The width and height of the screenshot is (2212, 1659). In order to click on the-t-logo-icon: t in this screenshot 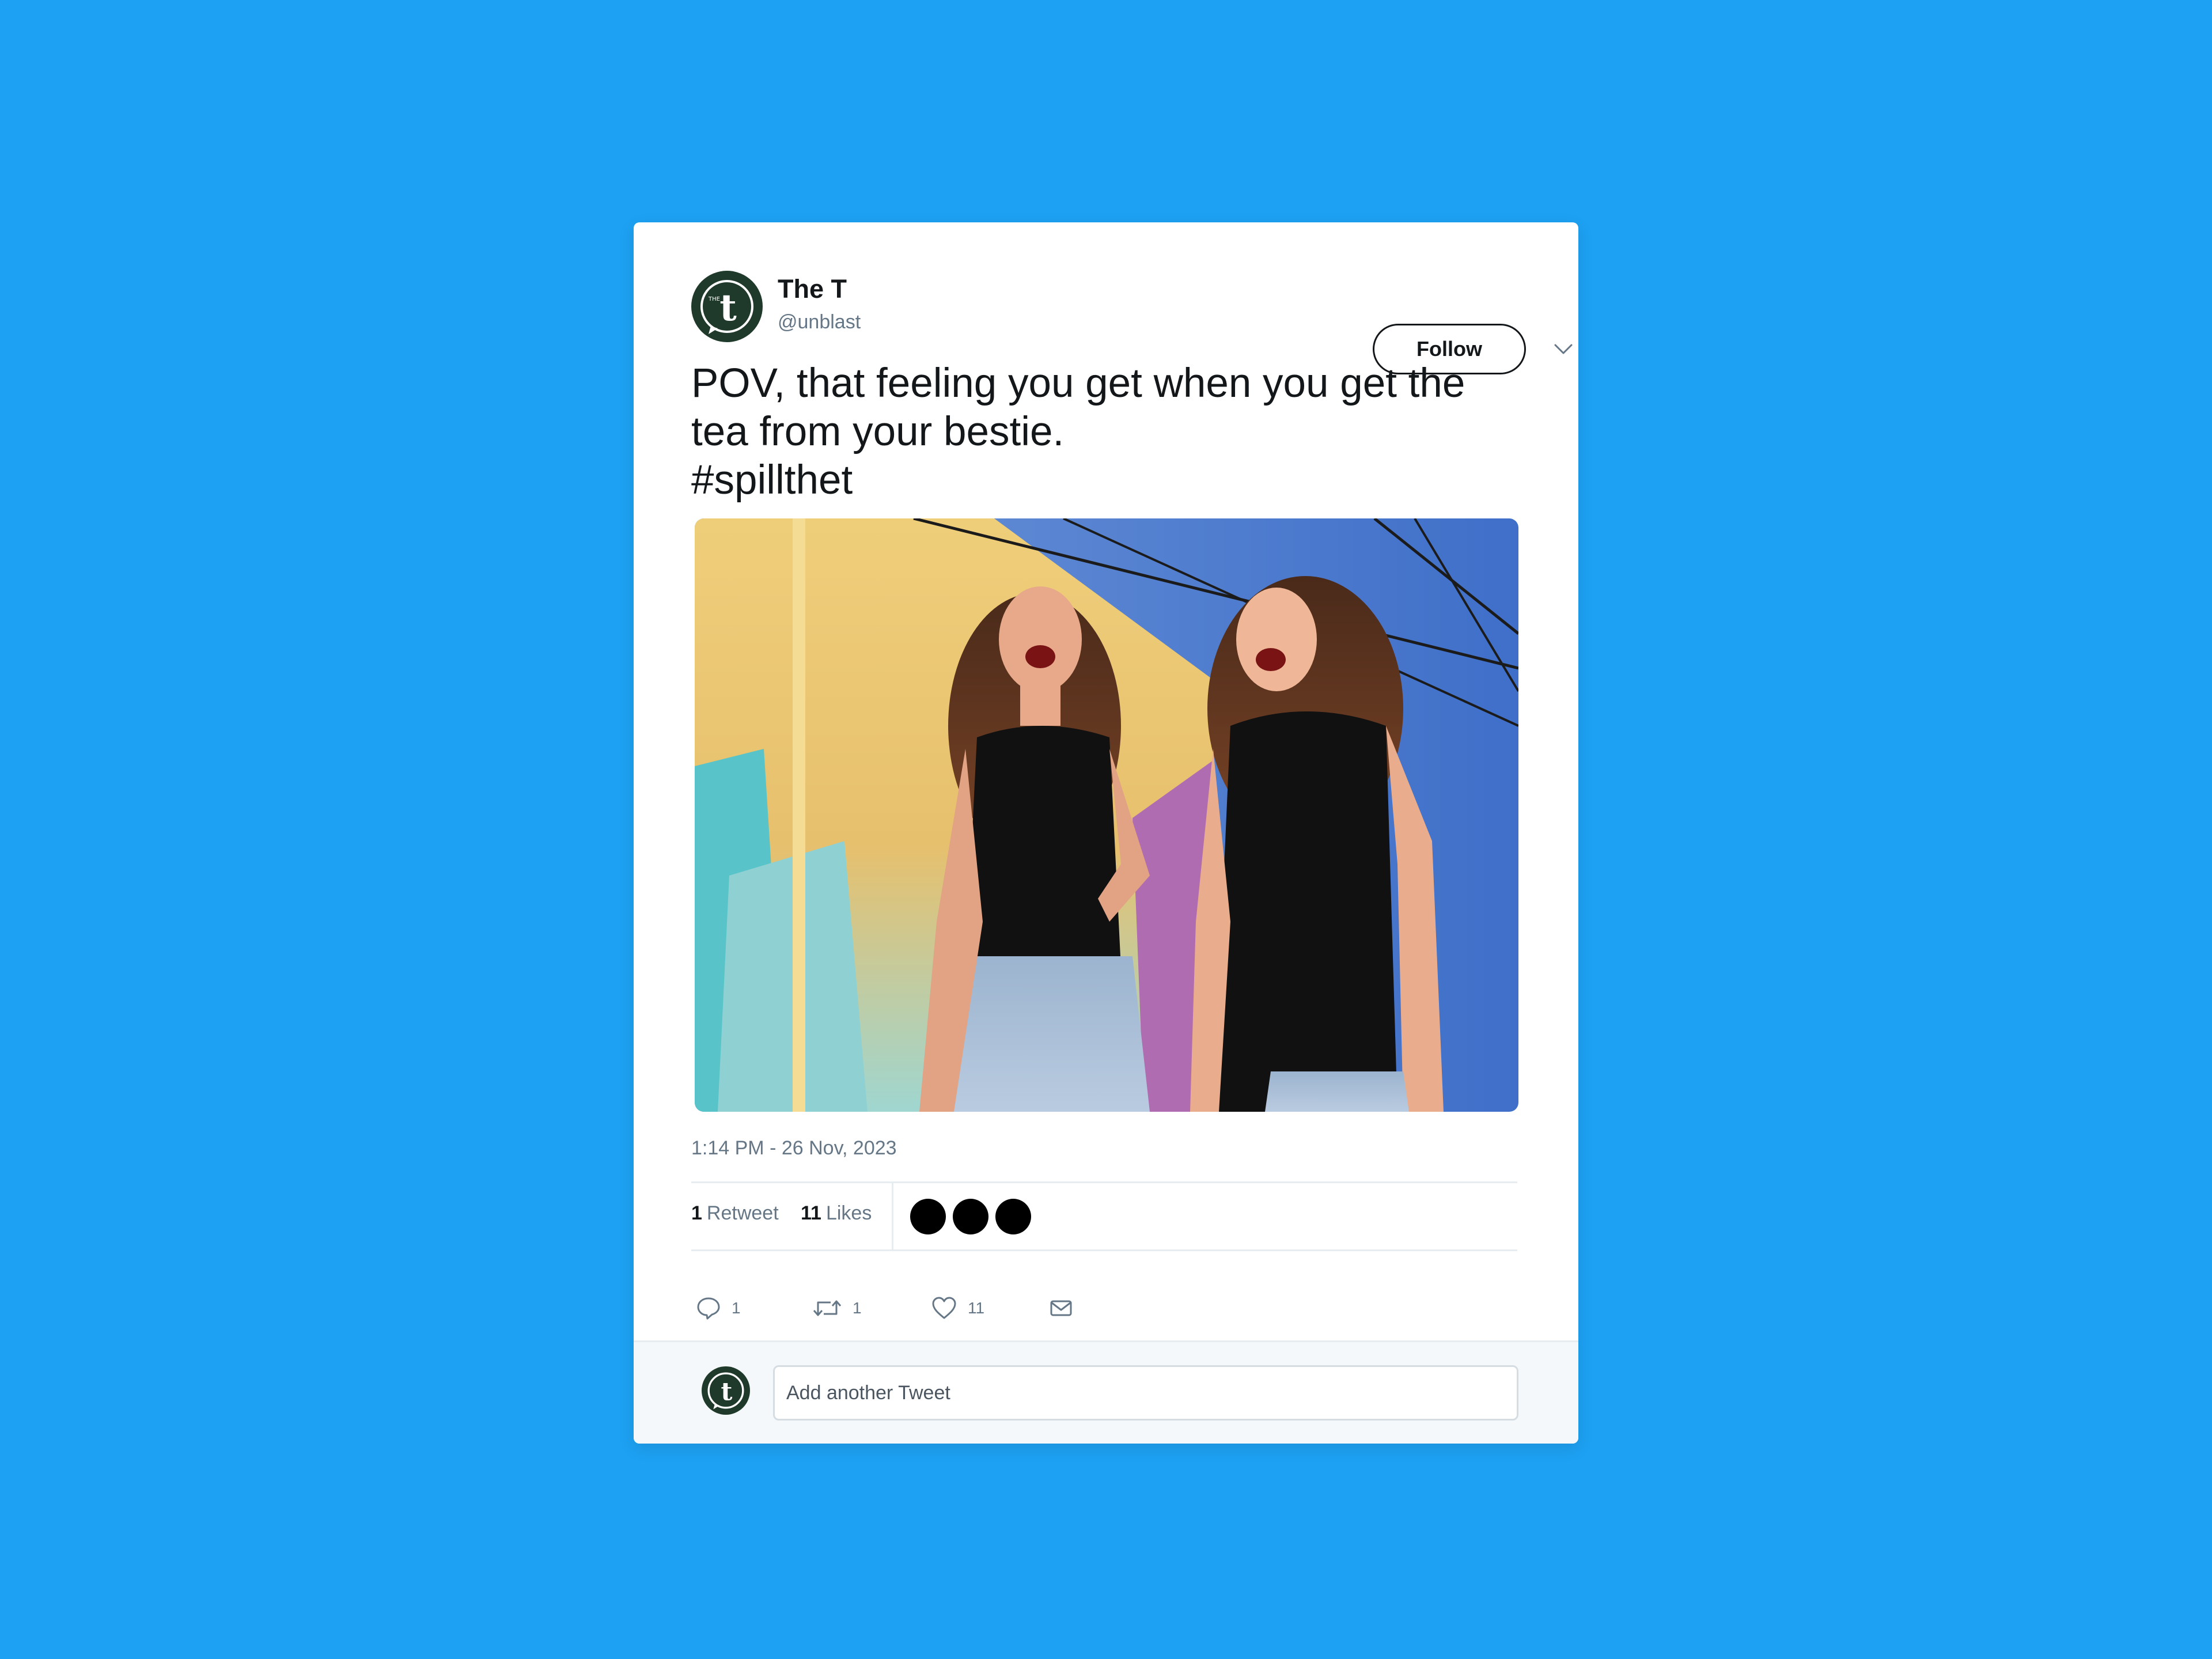, I will do `click(725, 1391)`.